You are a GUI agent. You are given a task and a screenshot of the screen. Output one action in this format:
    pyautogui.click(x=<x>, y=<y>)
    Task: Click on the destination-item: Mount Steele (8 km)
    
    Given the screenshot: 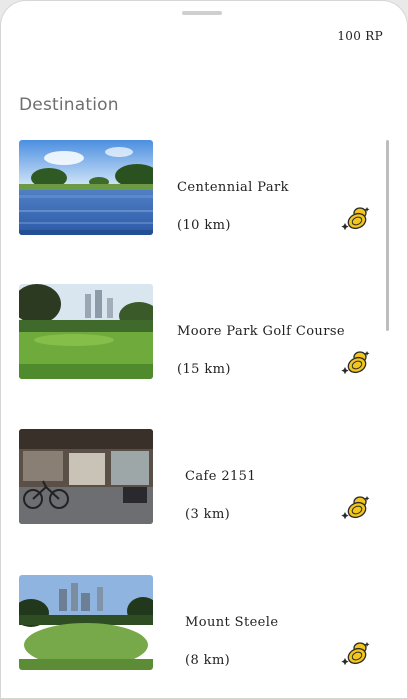 What is the action you would take?
    pyautogui.click(x=196, y=622)
    